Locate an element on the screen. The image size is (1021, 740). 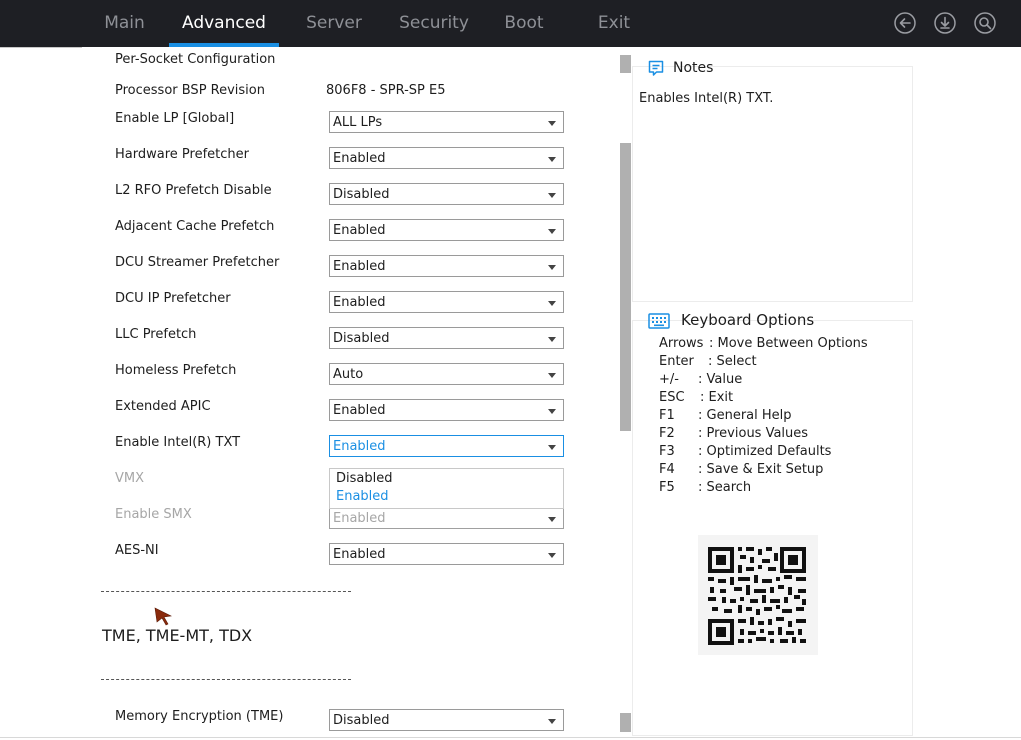
setting-label: L2 RFO Prefetch Disable is located at coordinates (193, 190).